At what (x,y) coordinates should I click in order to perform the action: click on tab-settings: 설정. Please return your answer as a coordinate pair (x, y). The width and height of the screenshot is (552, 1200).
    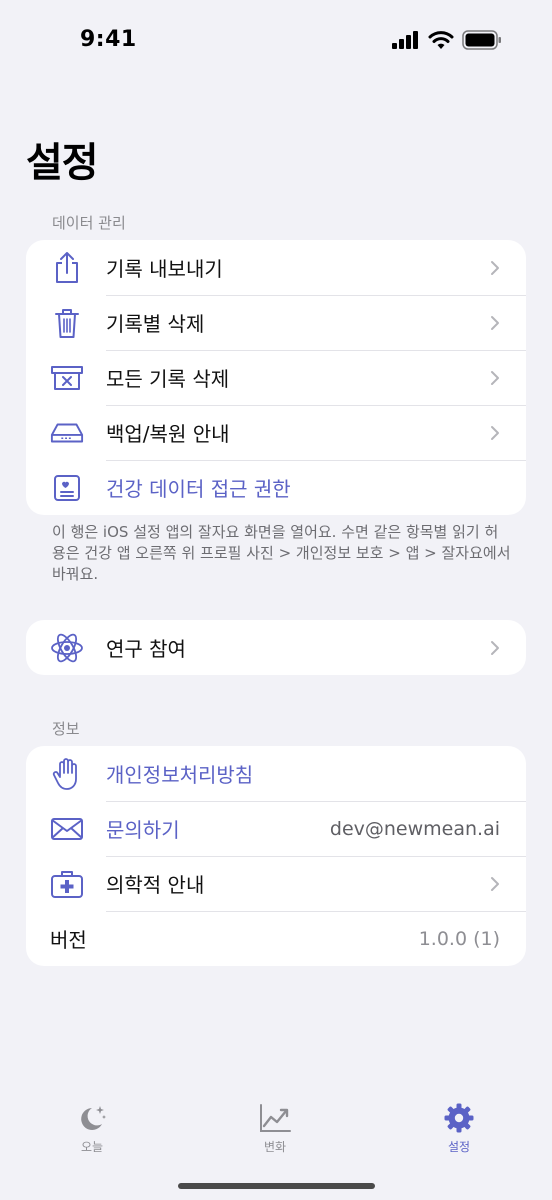
    Looking at the image, I should click on (459, 1128).